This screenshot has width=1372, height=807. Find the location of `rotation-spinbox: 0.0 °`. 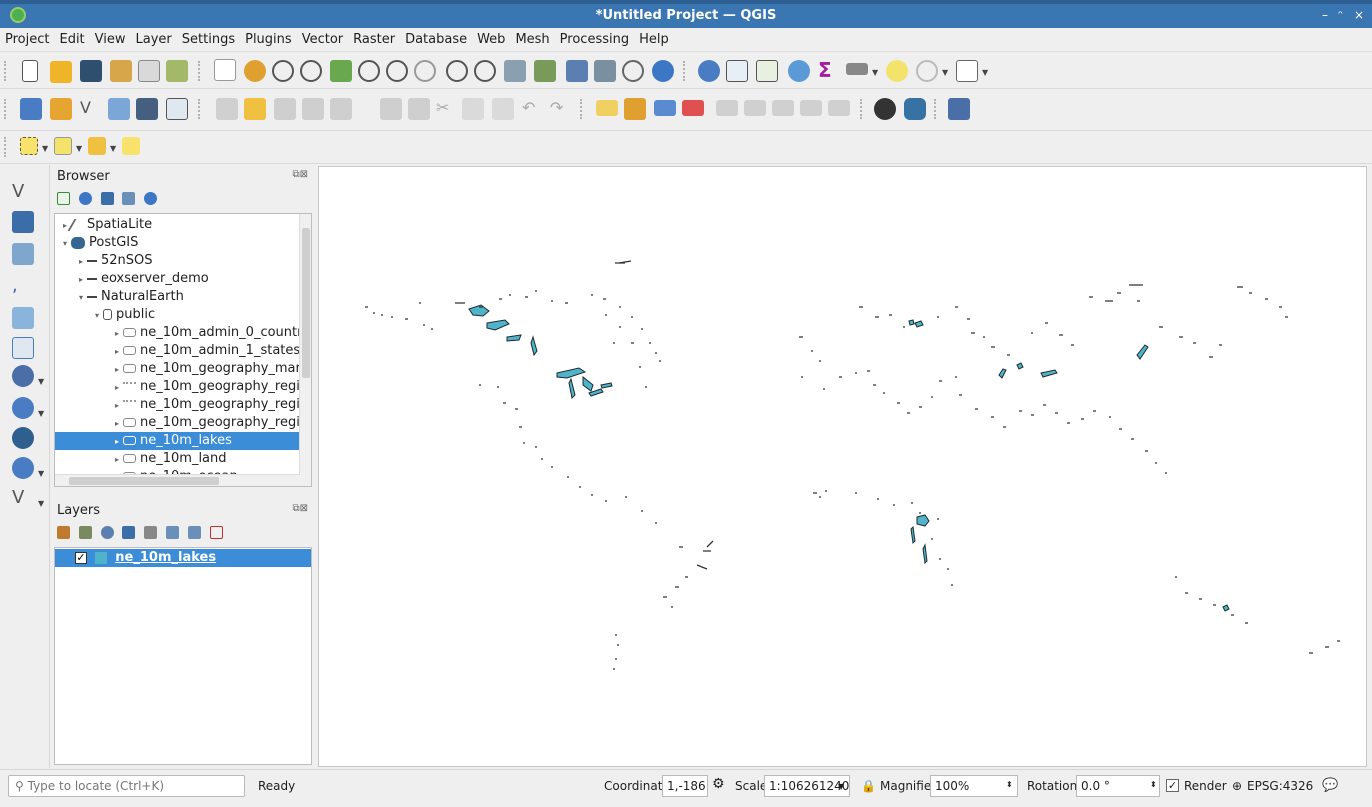

rotation-spinbox: 0.0 ° is located at coordinates (1118, 786).